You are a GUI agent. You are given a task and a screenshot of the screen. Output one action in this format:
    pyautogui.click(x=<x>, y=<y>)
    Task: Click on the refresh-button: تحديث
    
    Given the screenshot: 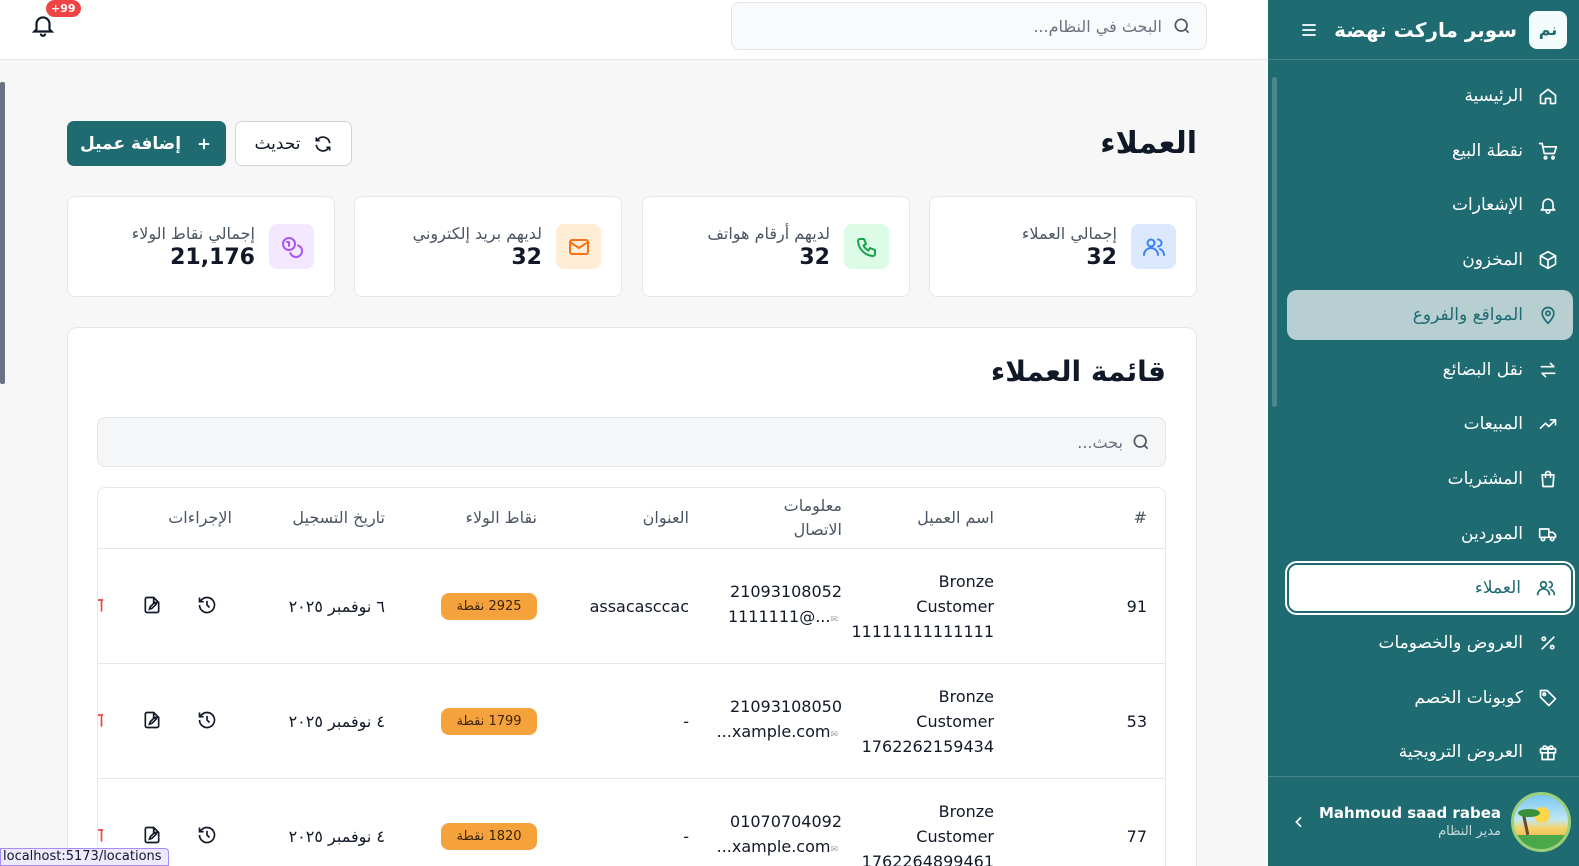 What is the action you would take?
    pyautogui.click(x=293, y=143)
    